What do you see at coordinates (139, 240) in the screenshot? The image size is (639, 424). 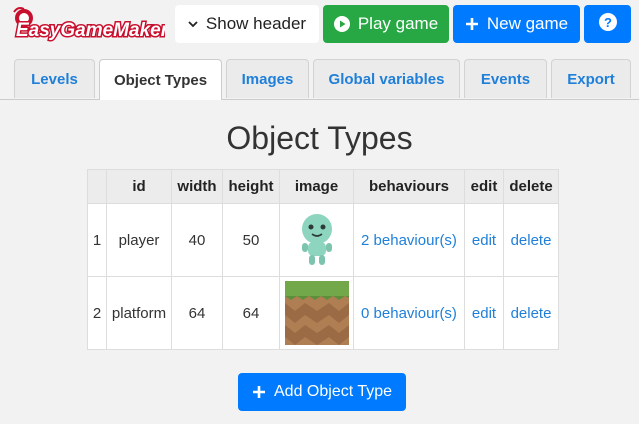 I see `object-id: player` at bounding box center [139, 240].